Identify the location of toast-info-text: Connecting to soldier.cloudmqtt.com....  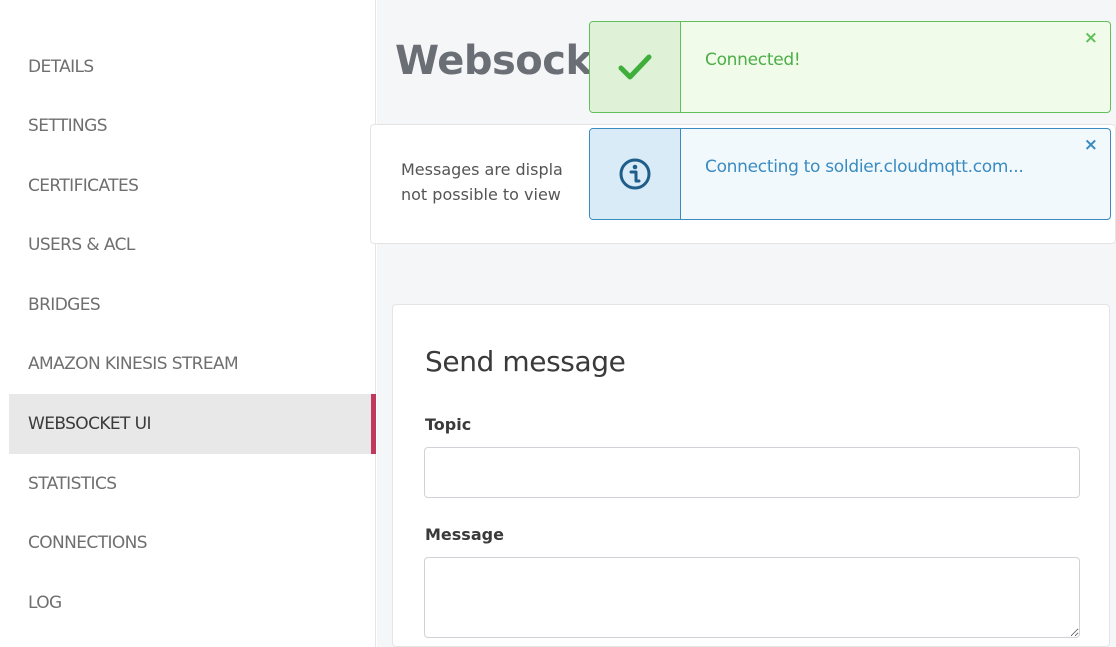
(864, 167).